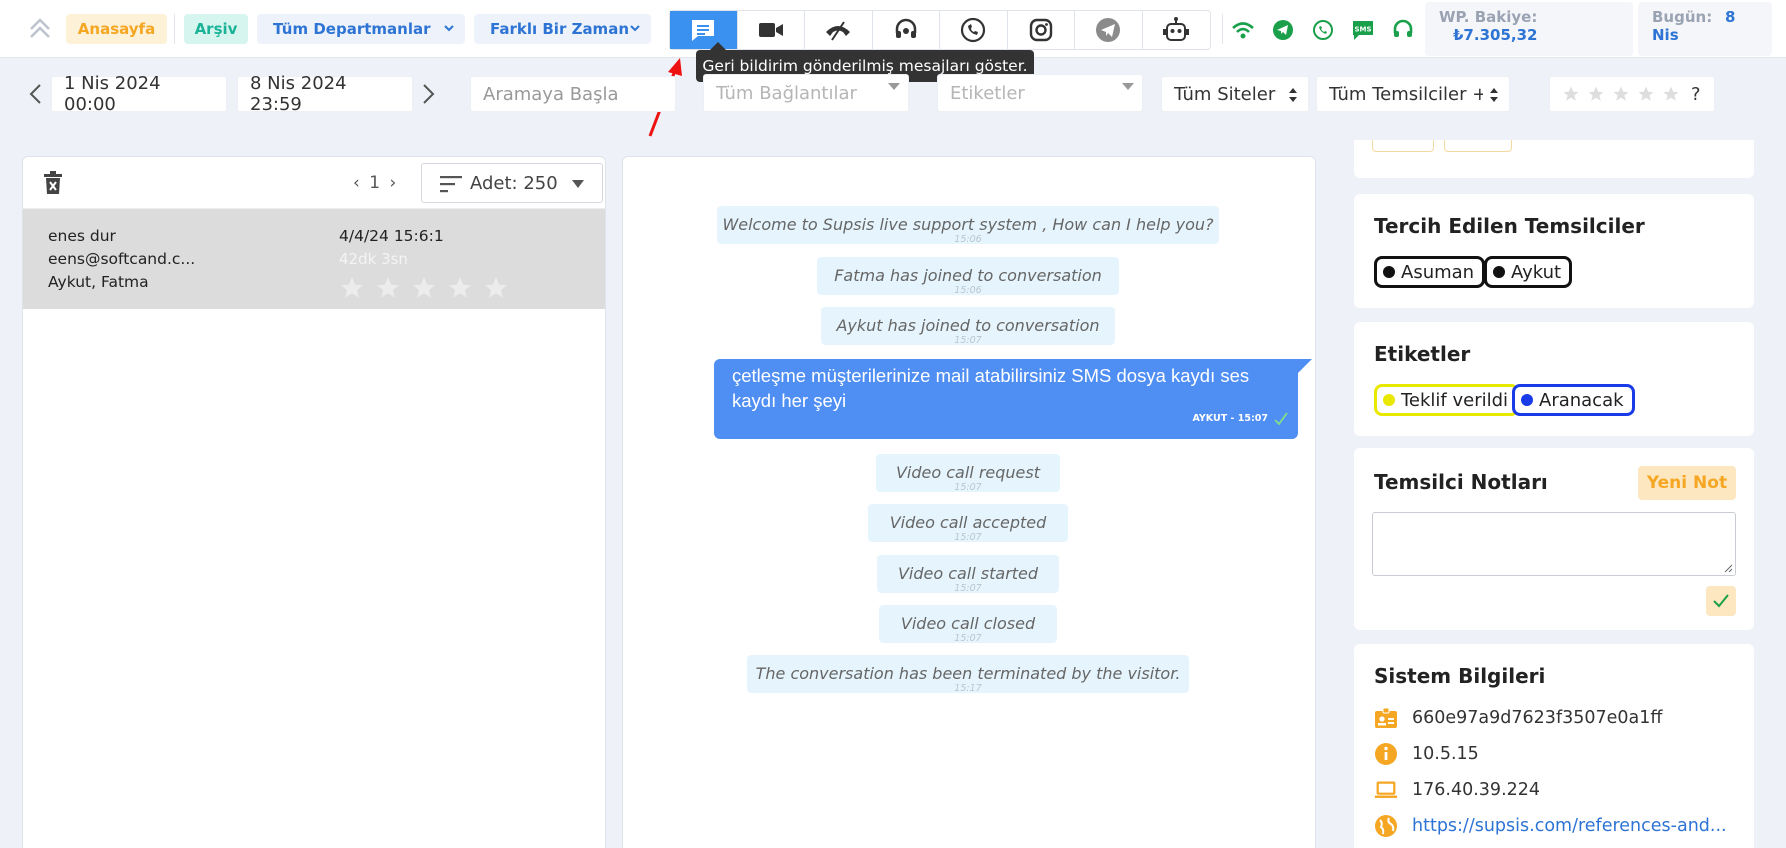 Image resolution: width=1786 pixels, height=848 pixels. I want to click on video-icon, so click(770, 30).